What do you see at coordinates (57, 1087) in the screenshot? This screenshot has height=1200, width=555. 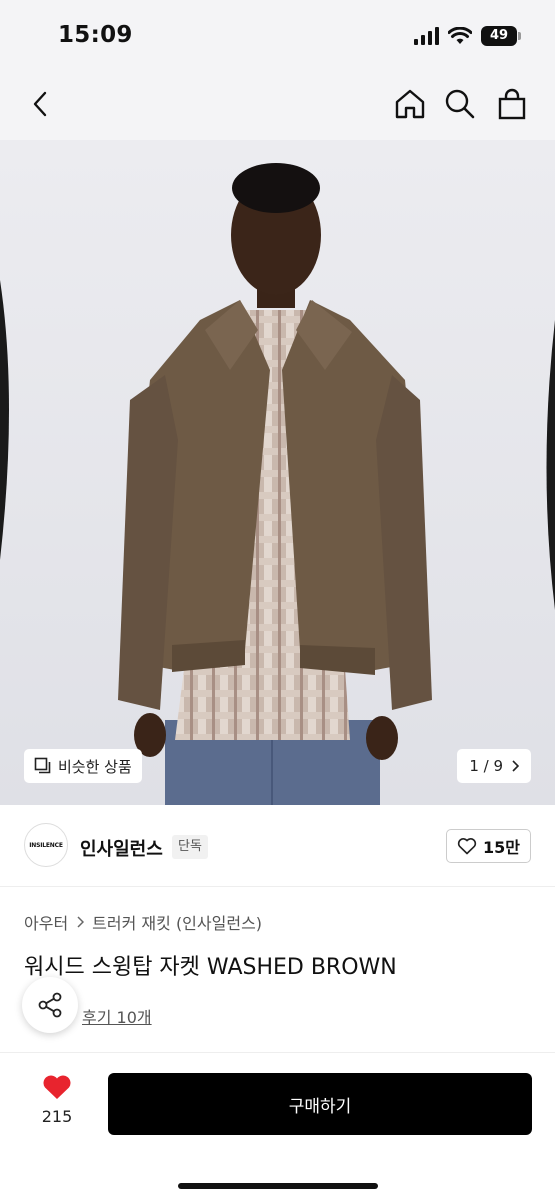 I see `heart-filled-icon` at bounding box center [57, 1087].